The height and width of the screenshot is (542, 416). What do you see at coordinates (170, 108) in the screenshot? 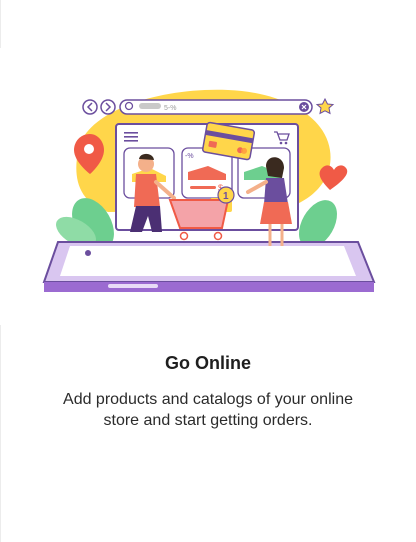
I see `search-text: 5-%` at bounding box center [170, 108].